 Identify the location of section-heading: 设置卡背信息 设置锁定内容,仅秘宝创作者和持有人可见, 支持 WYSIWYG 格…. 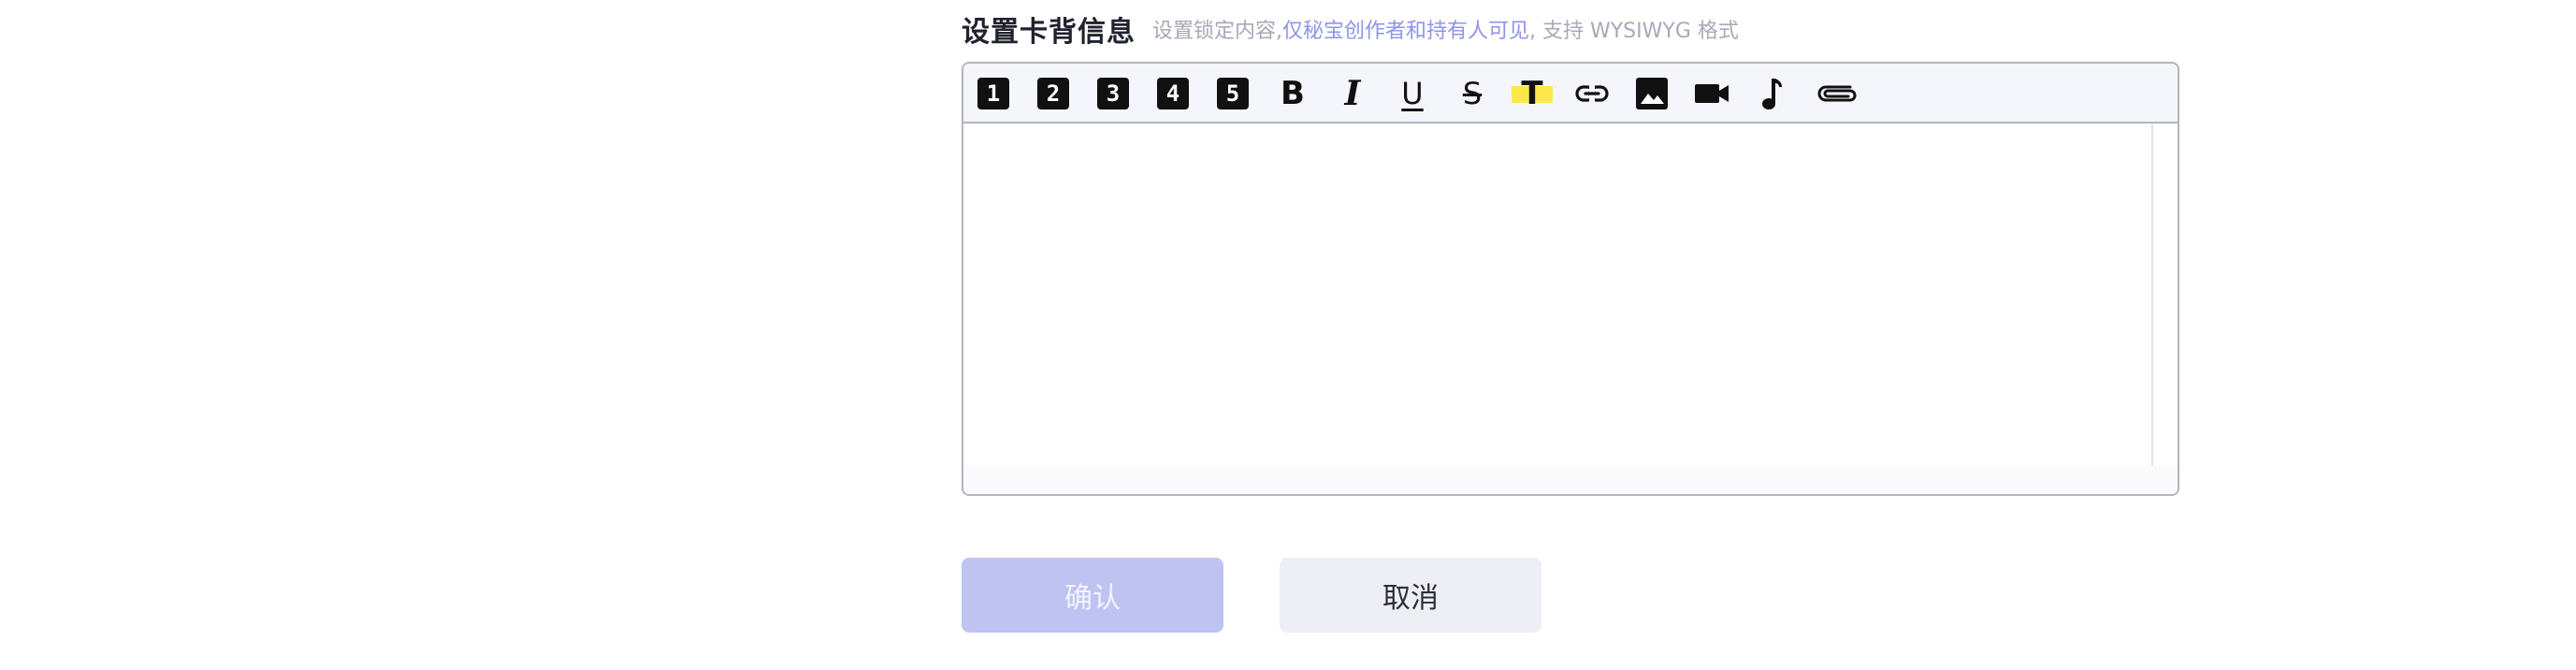
(1350, 29).